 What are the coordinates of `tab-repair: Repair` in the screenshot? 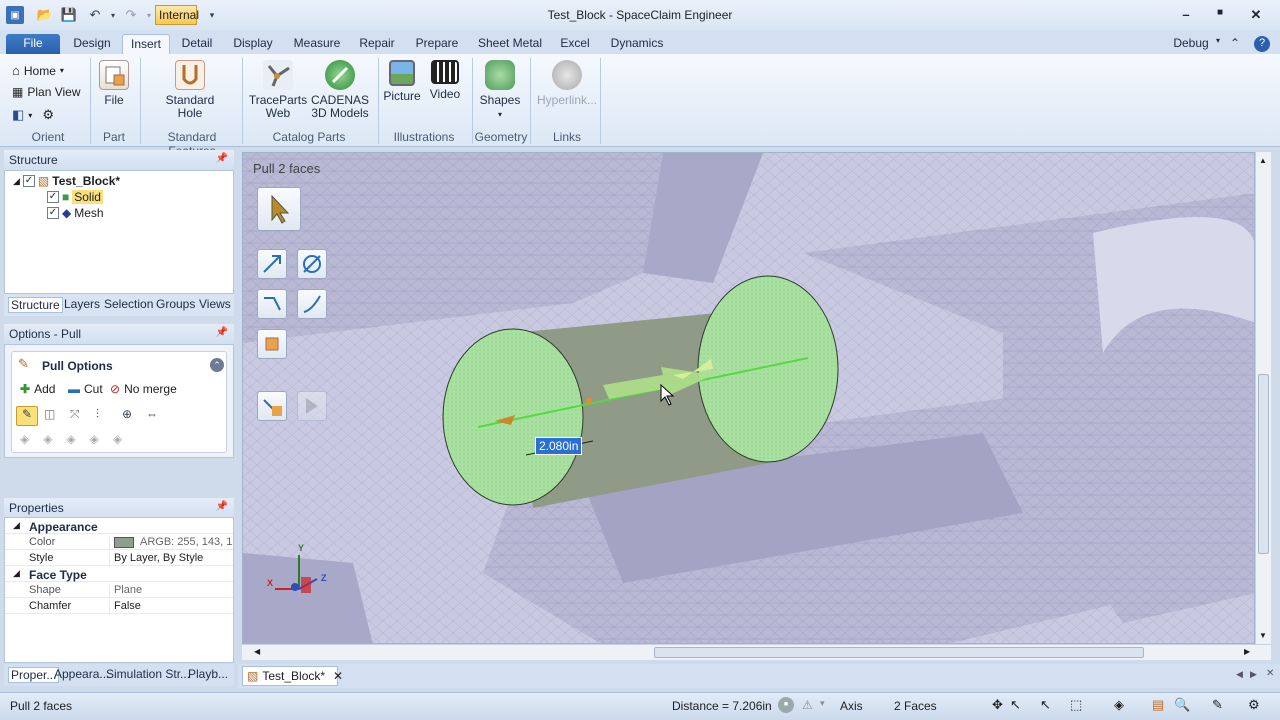 It's located at (377, 44).